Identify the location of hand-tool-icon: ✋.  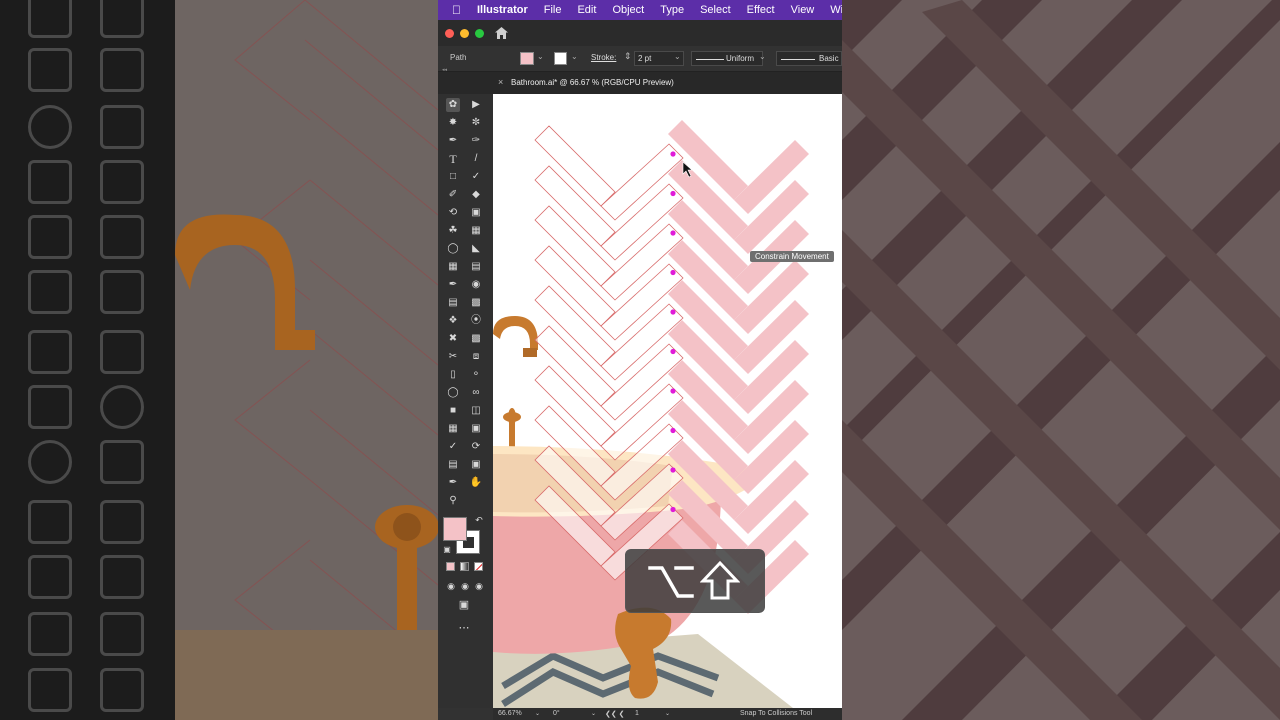
(476, 483).